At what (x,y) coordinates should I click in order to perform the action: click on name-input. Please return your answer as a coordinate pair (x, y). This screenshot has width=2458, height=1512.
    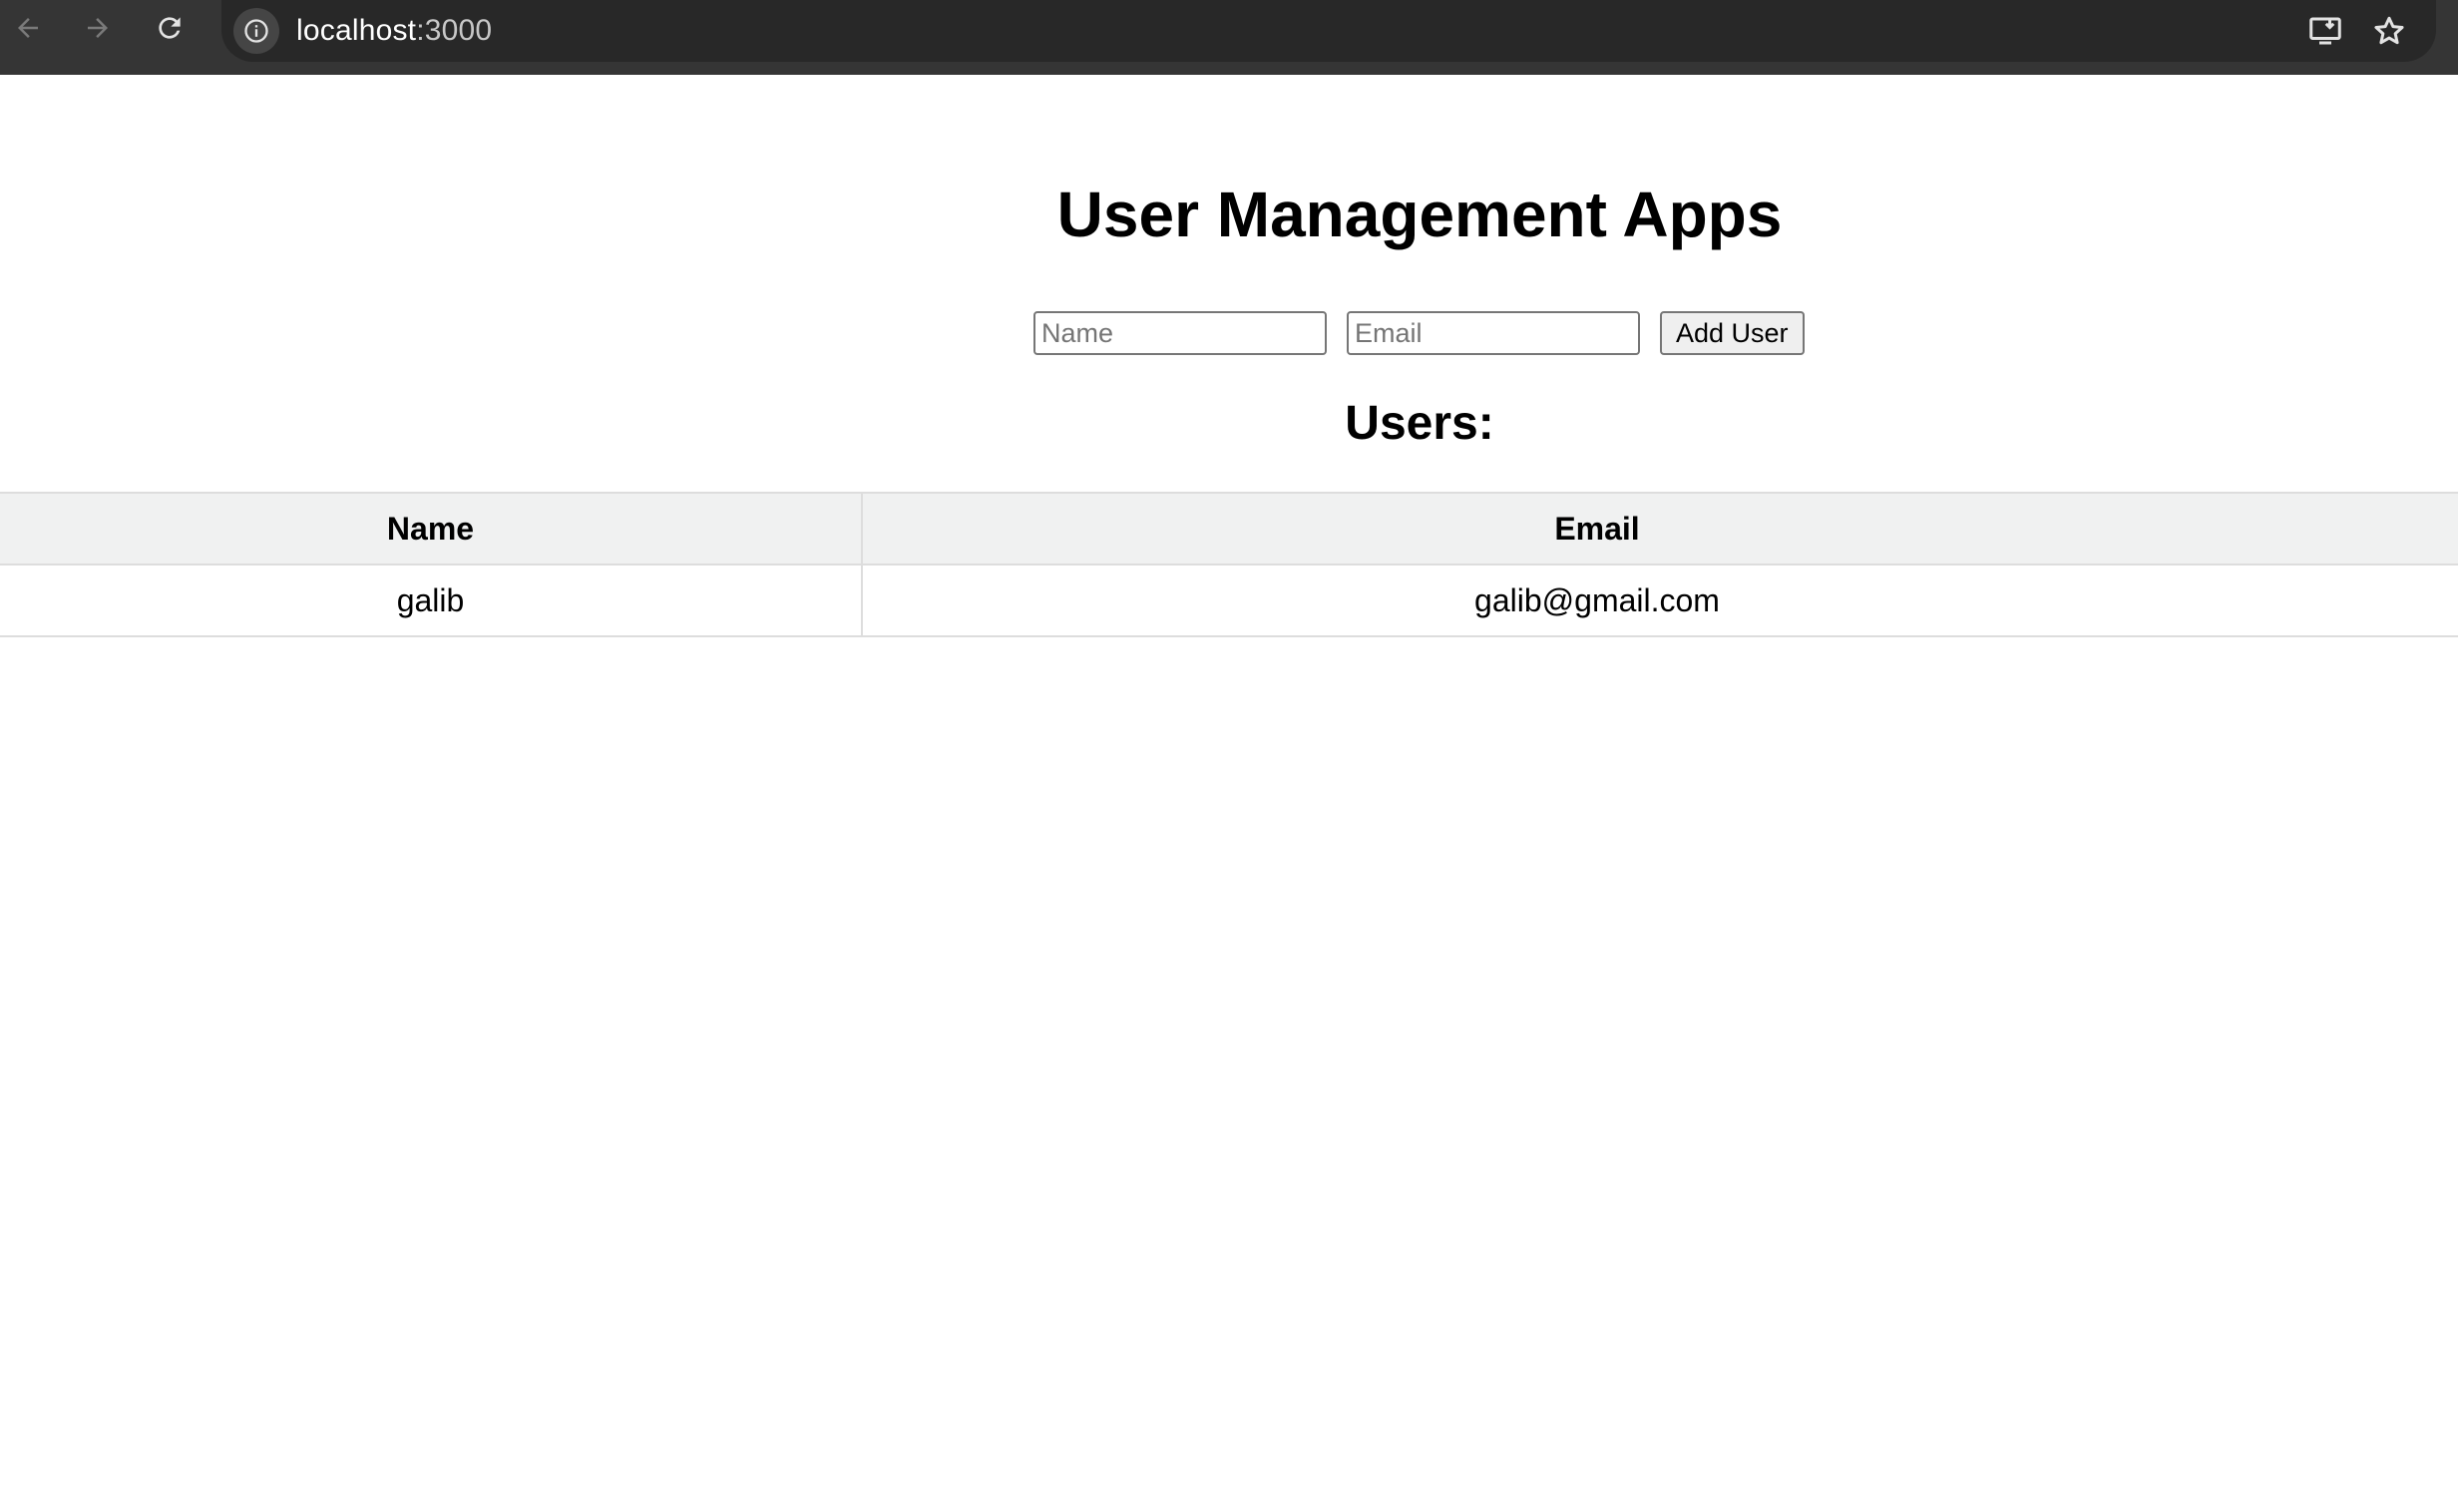
    Looking at the image, I should click on (1180, 333).